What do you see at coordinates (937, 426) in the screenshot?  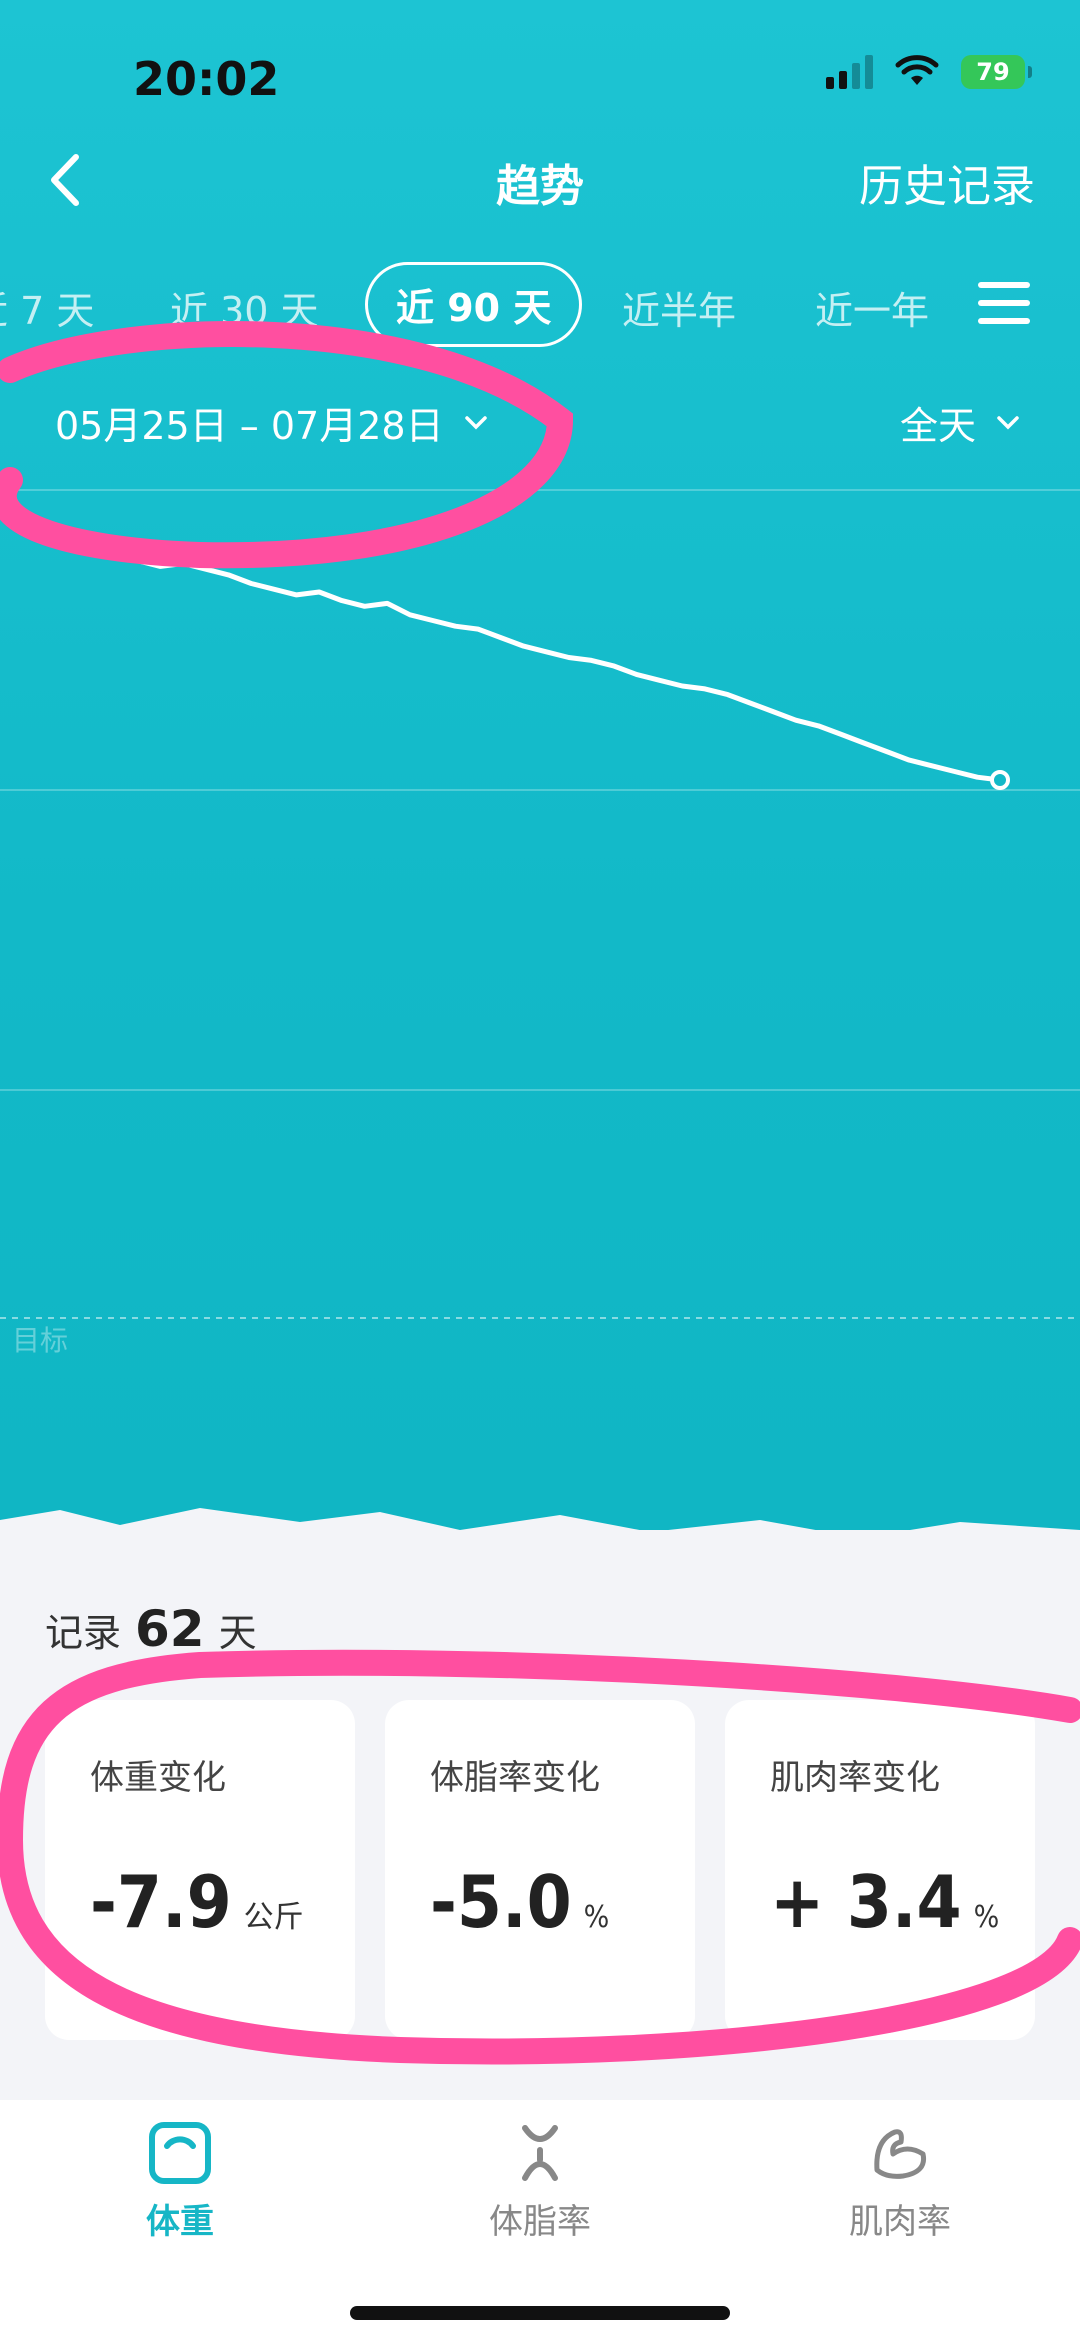 I see `time-of-day-label: 全天` at bounding box center [937, 426].